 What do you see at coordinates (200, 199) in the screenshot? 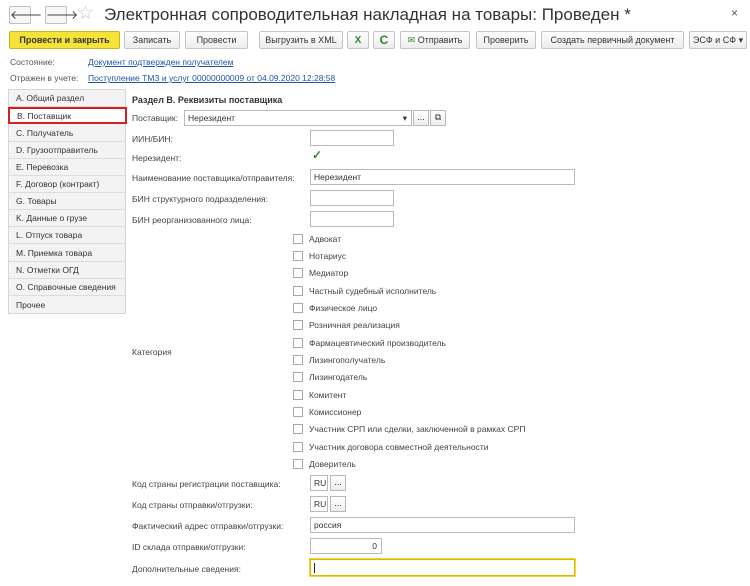
I see `bin-struct-label: БИН структурного подразделения:` at bounding box center [200, 199].